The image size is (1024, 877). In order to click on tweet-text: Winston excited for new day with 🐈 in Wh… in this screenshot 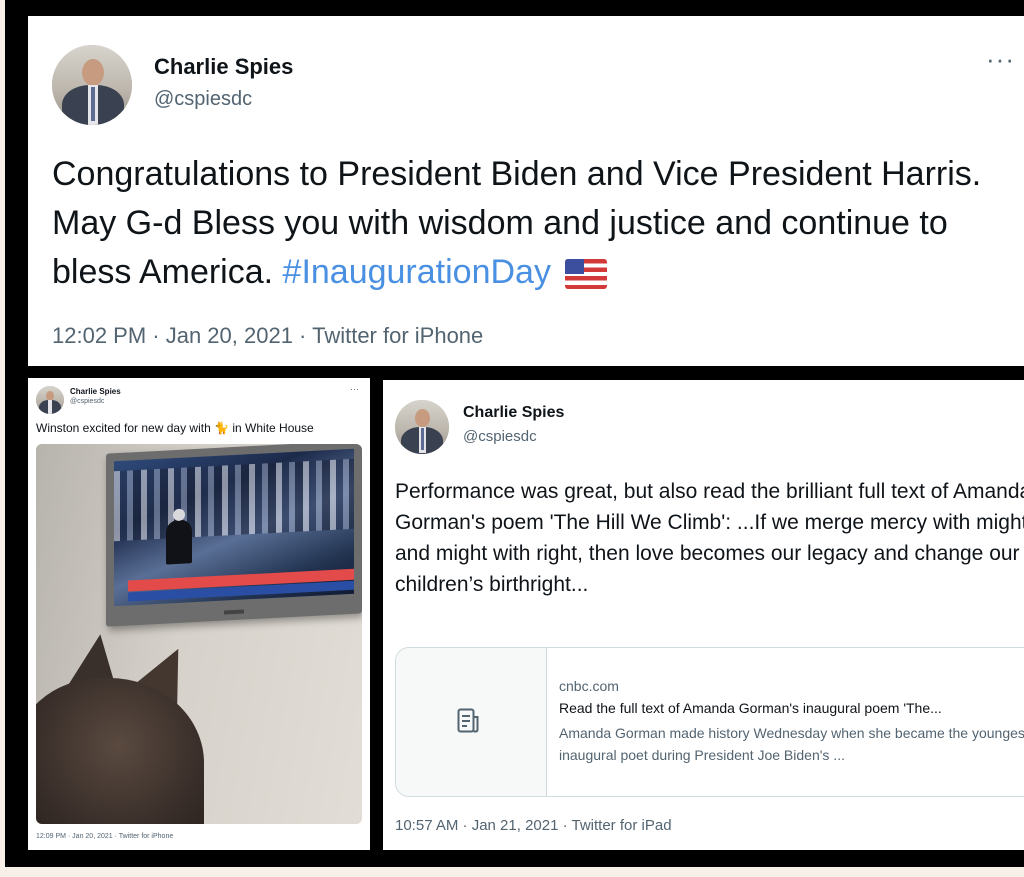, I will do `click(175, 428)`.